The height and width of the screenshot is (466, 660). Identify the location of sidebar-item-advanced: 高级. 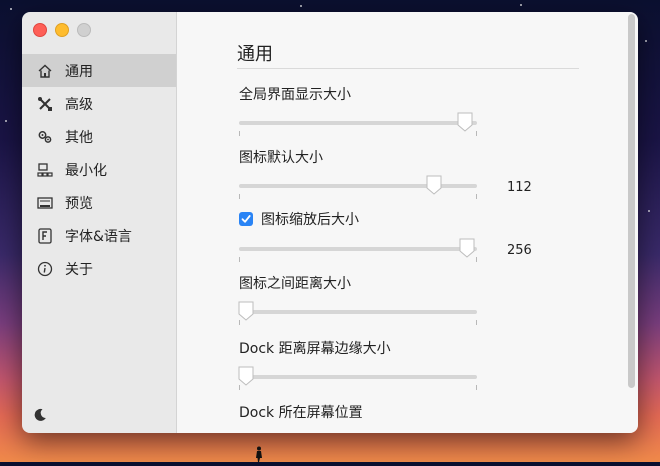
(99, 103).